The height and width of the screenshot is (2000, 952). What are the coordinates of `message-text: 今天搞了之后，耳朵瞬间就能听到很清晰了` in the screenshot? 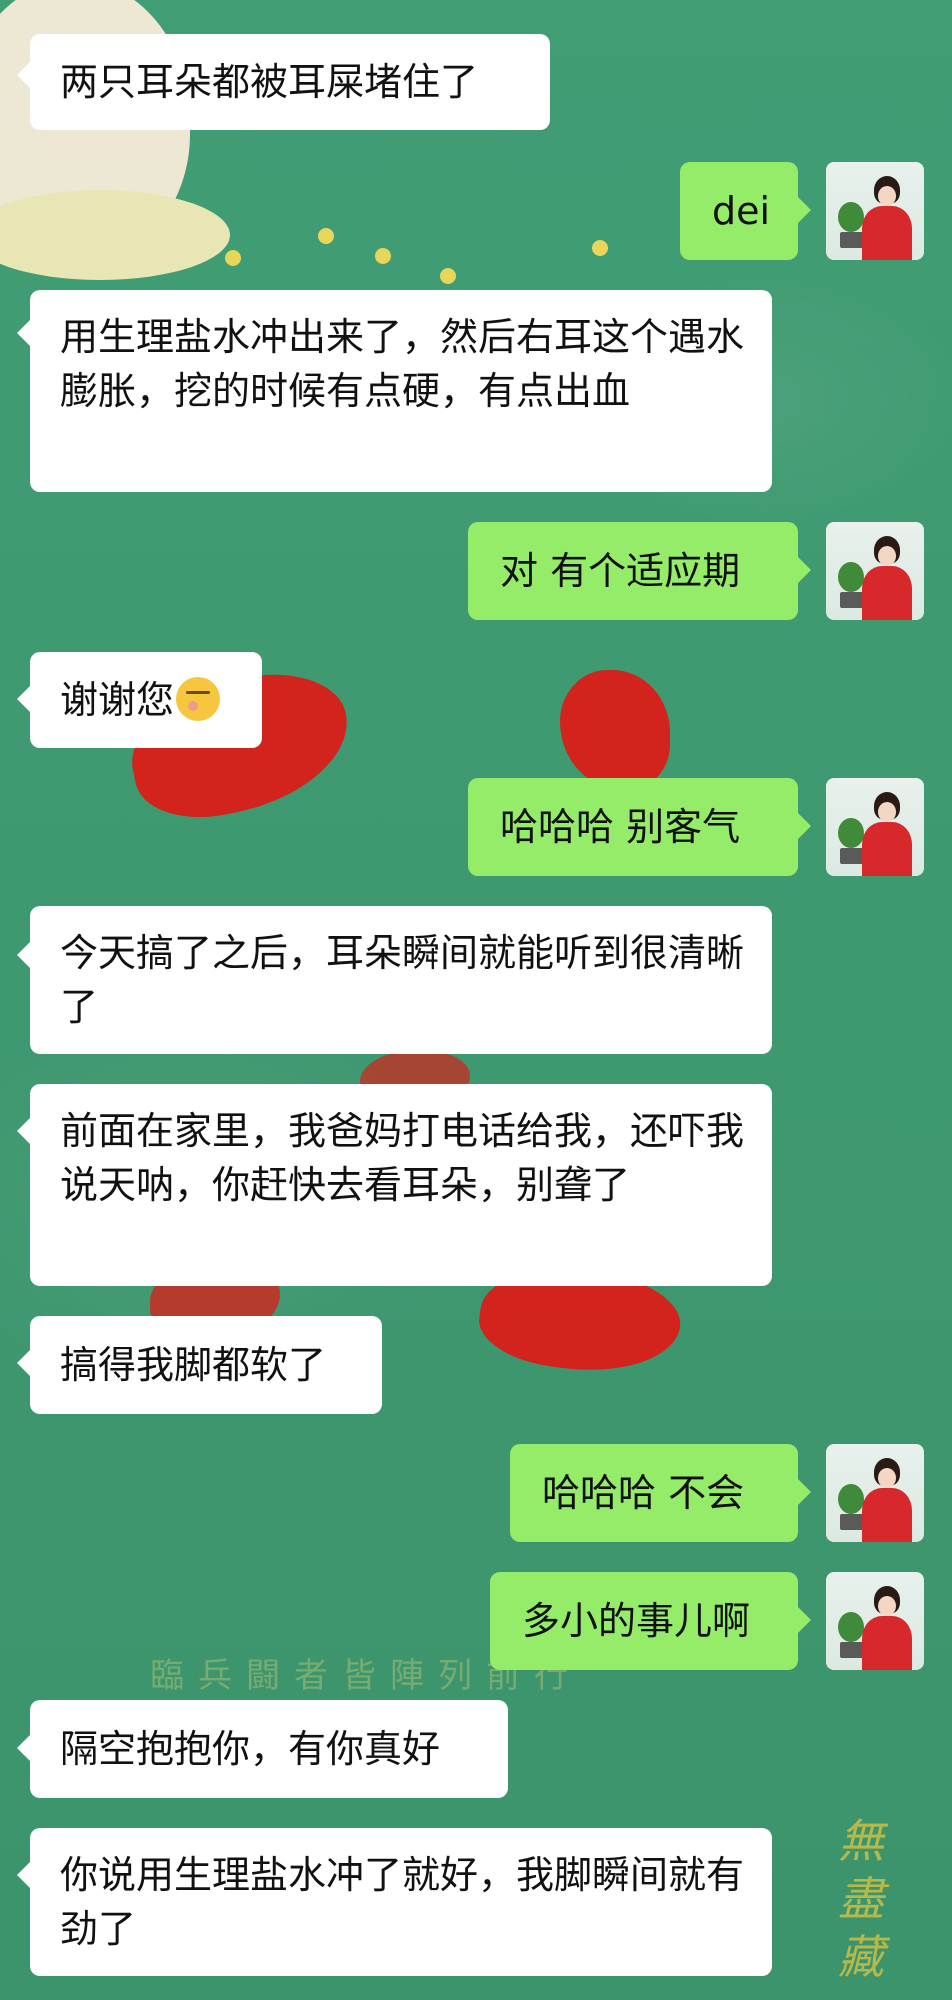 It's located at (402, 980).